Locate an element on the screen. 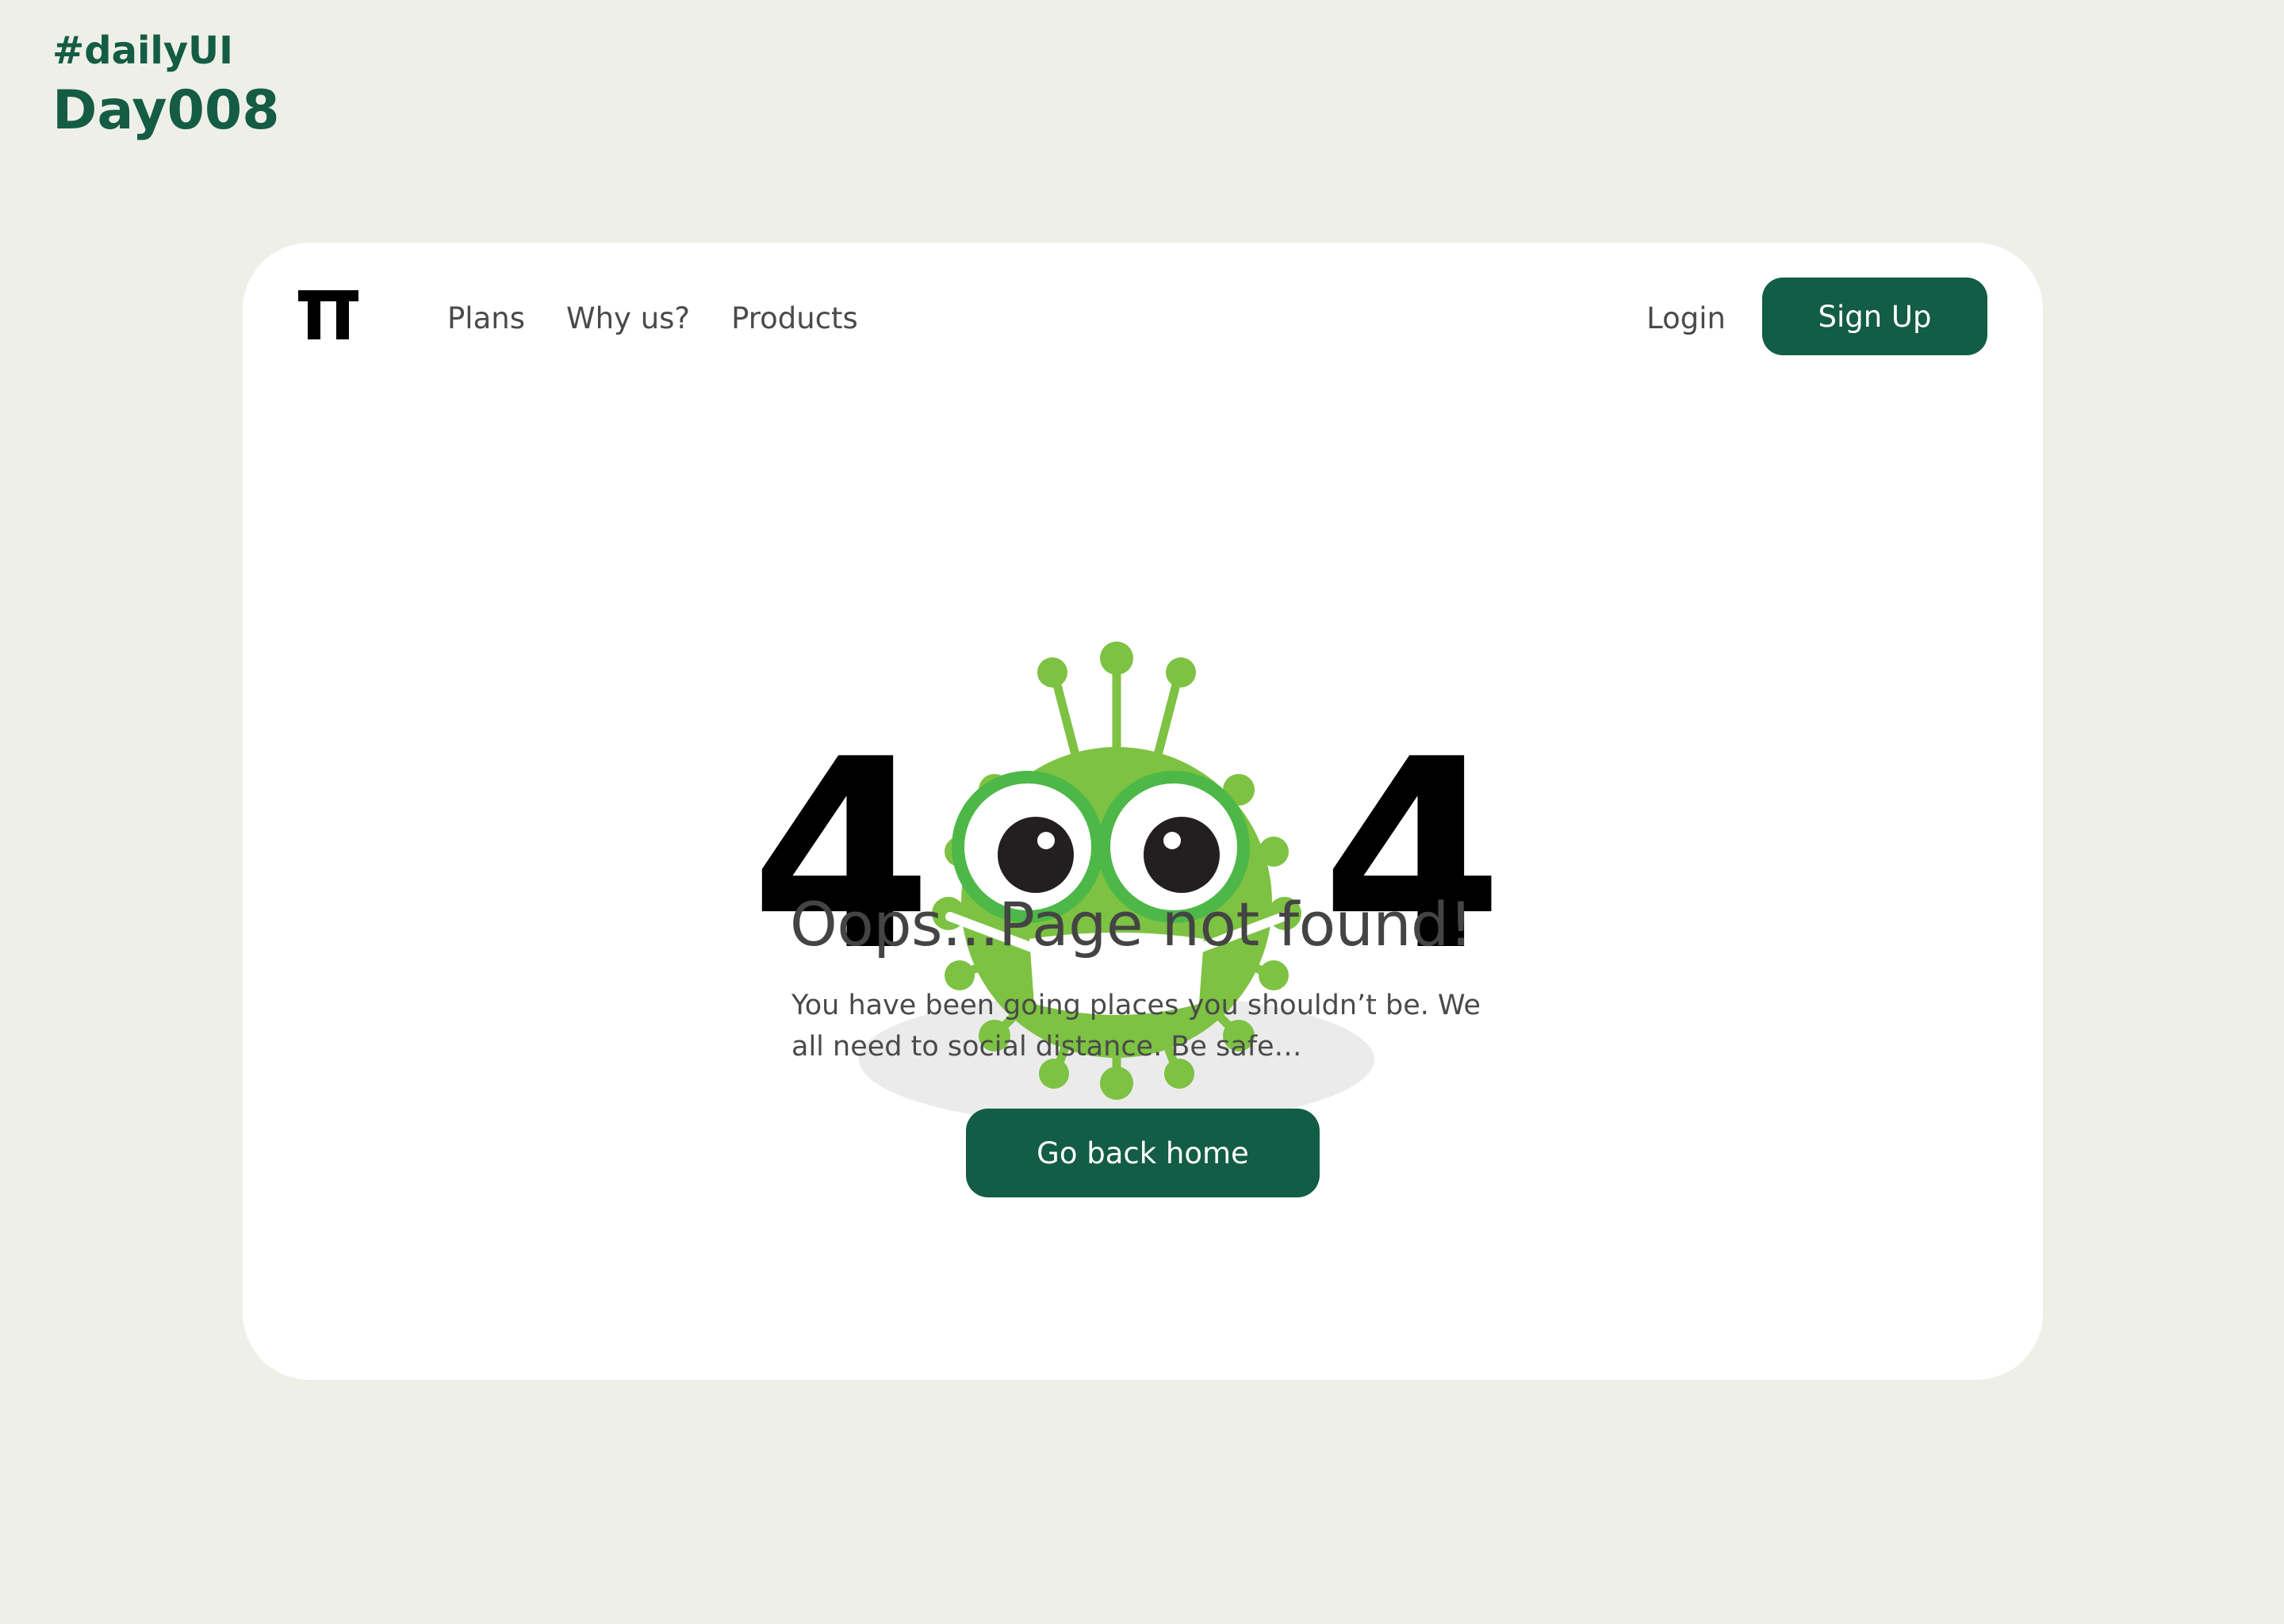 Image resolution: width=2284 pixels, height=1624 pixels. sign-up-button: Sign Up is located at coordinates (1874, 316).